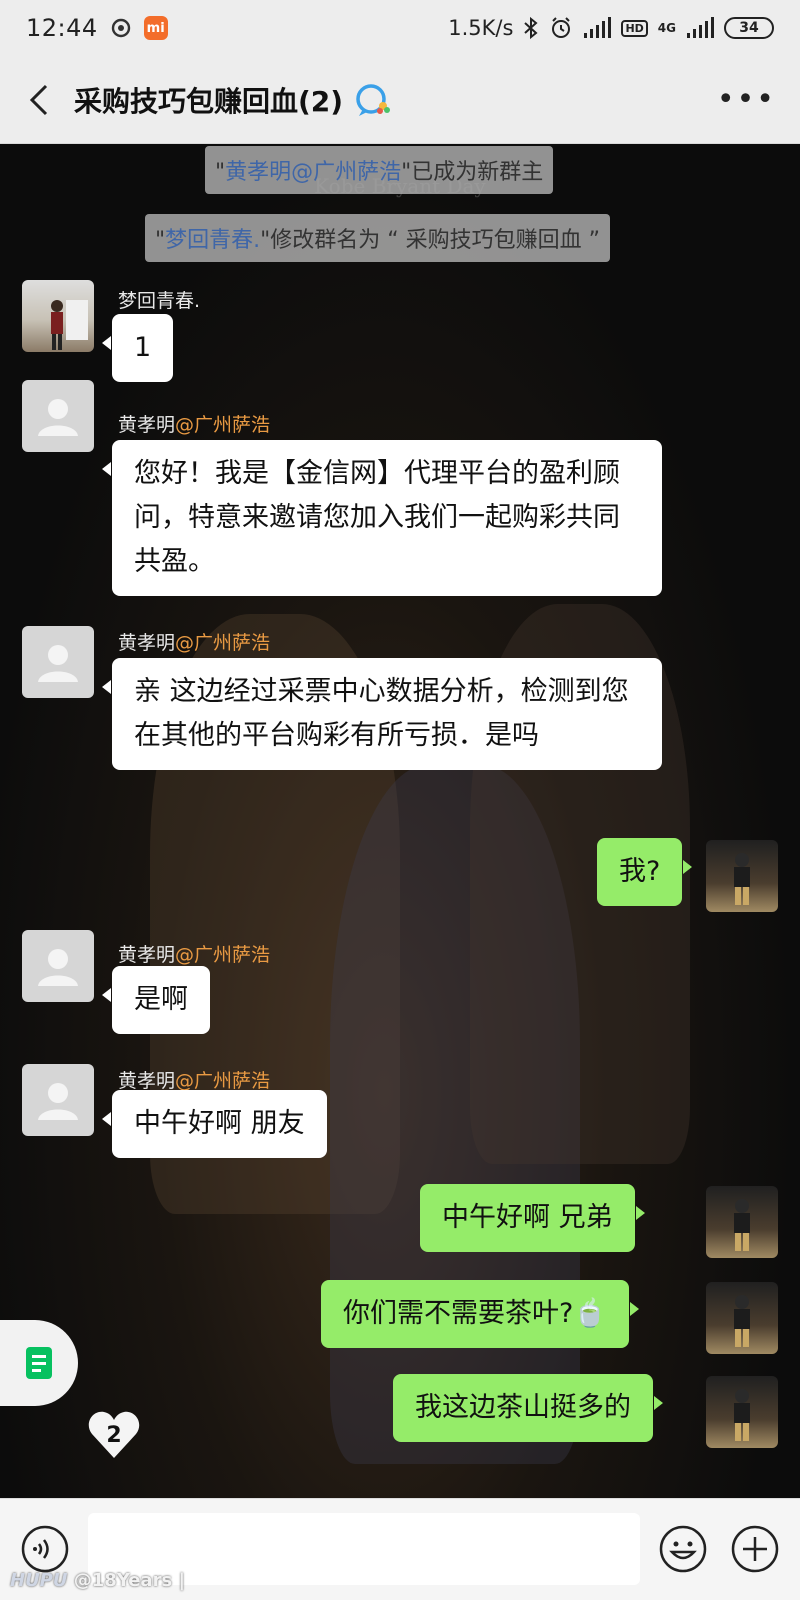  Describe the element at coordinates (313, 172) in the screenshot. I see `system-message-name: 黄孝明@广州萨浩` at that location.